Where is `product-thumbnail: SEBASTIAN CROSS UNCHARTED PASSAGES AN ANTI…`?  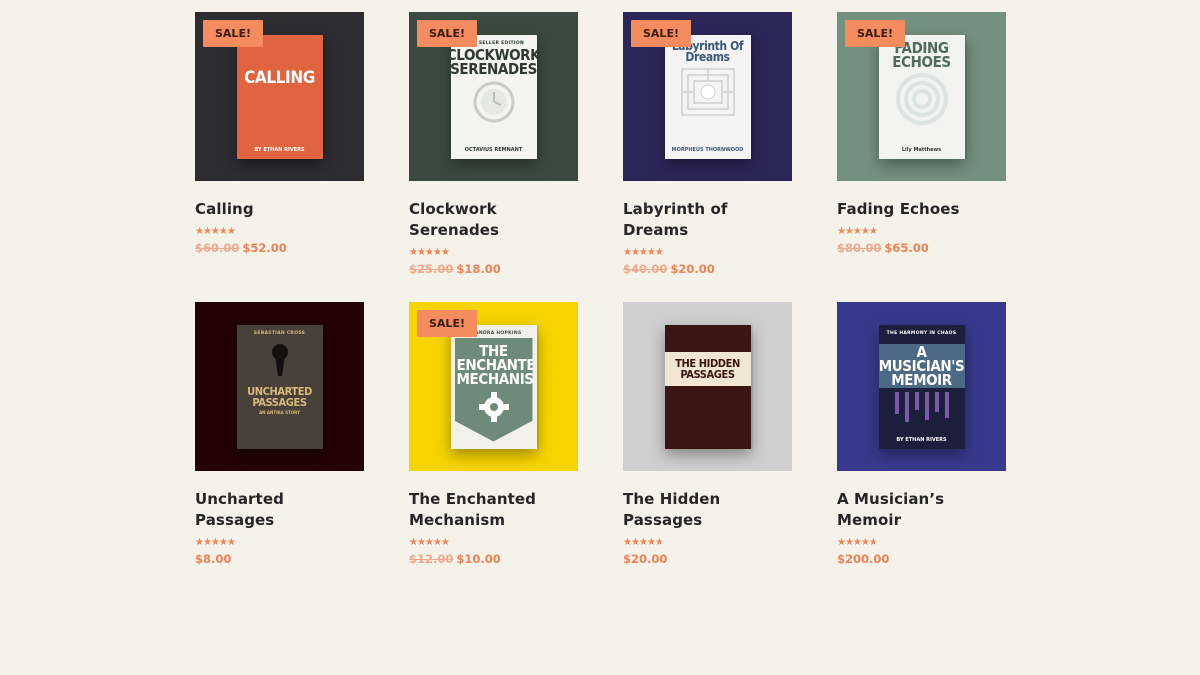
product-thumbnail: SEBASTIAN CROSS UNCHARTED PASSAGES AN ANTI… is located at coordinates (279, 386).